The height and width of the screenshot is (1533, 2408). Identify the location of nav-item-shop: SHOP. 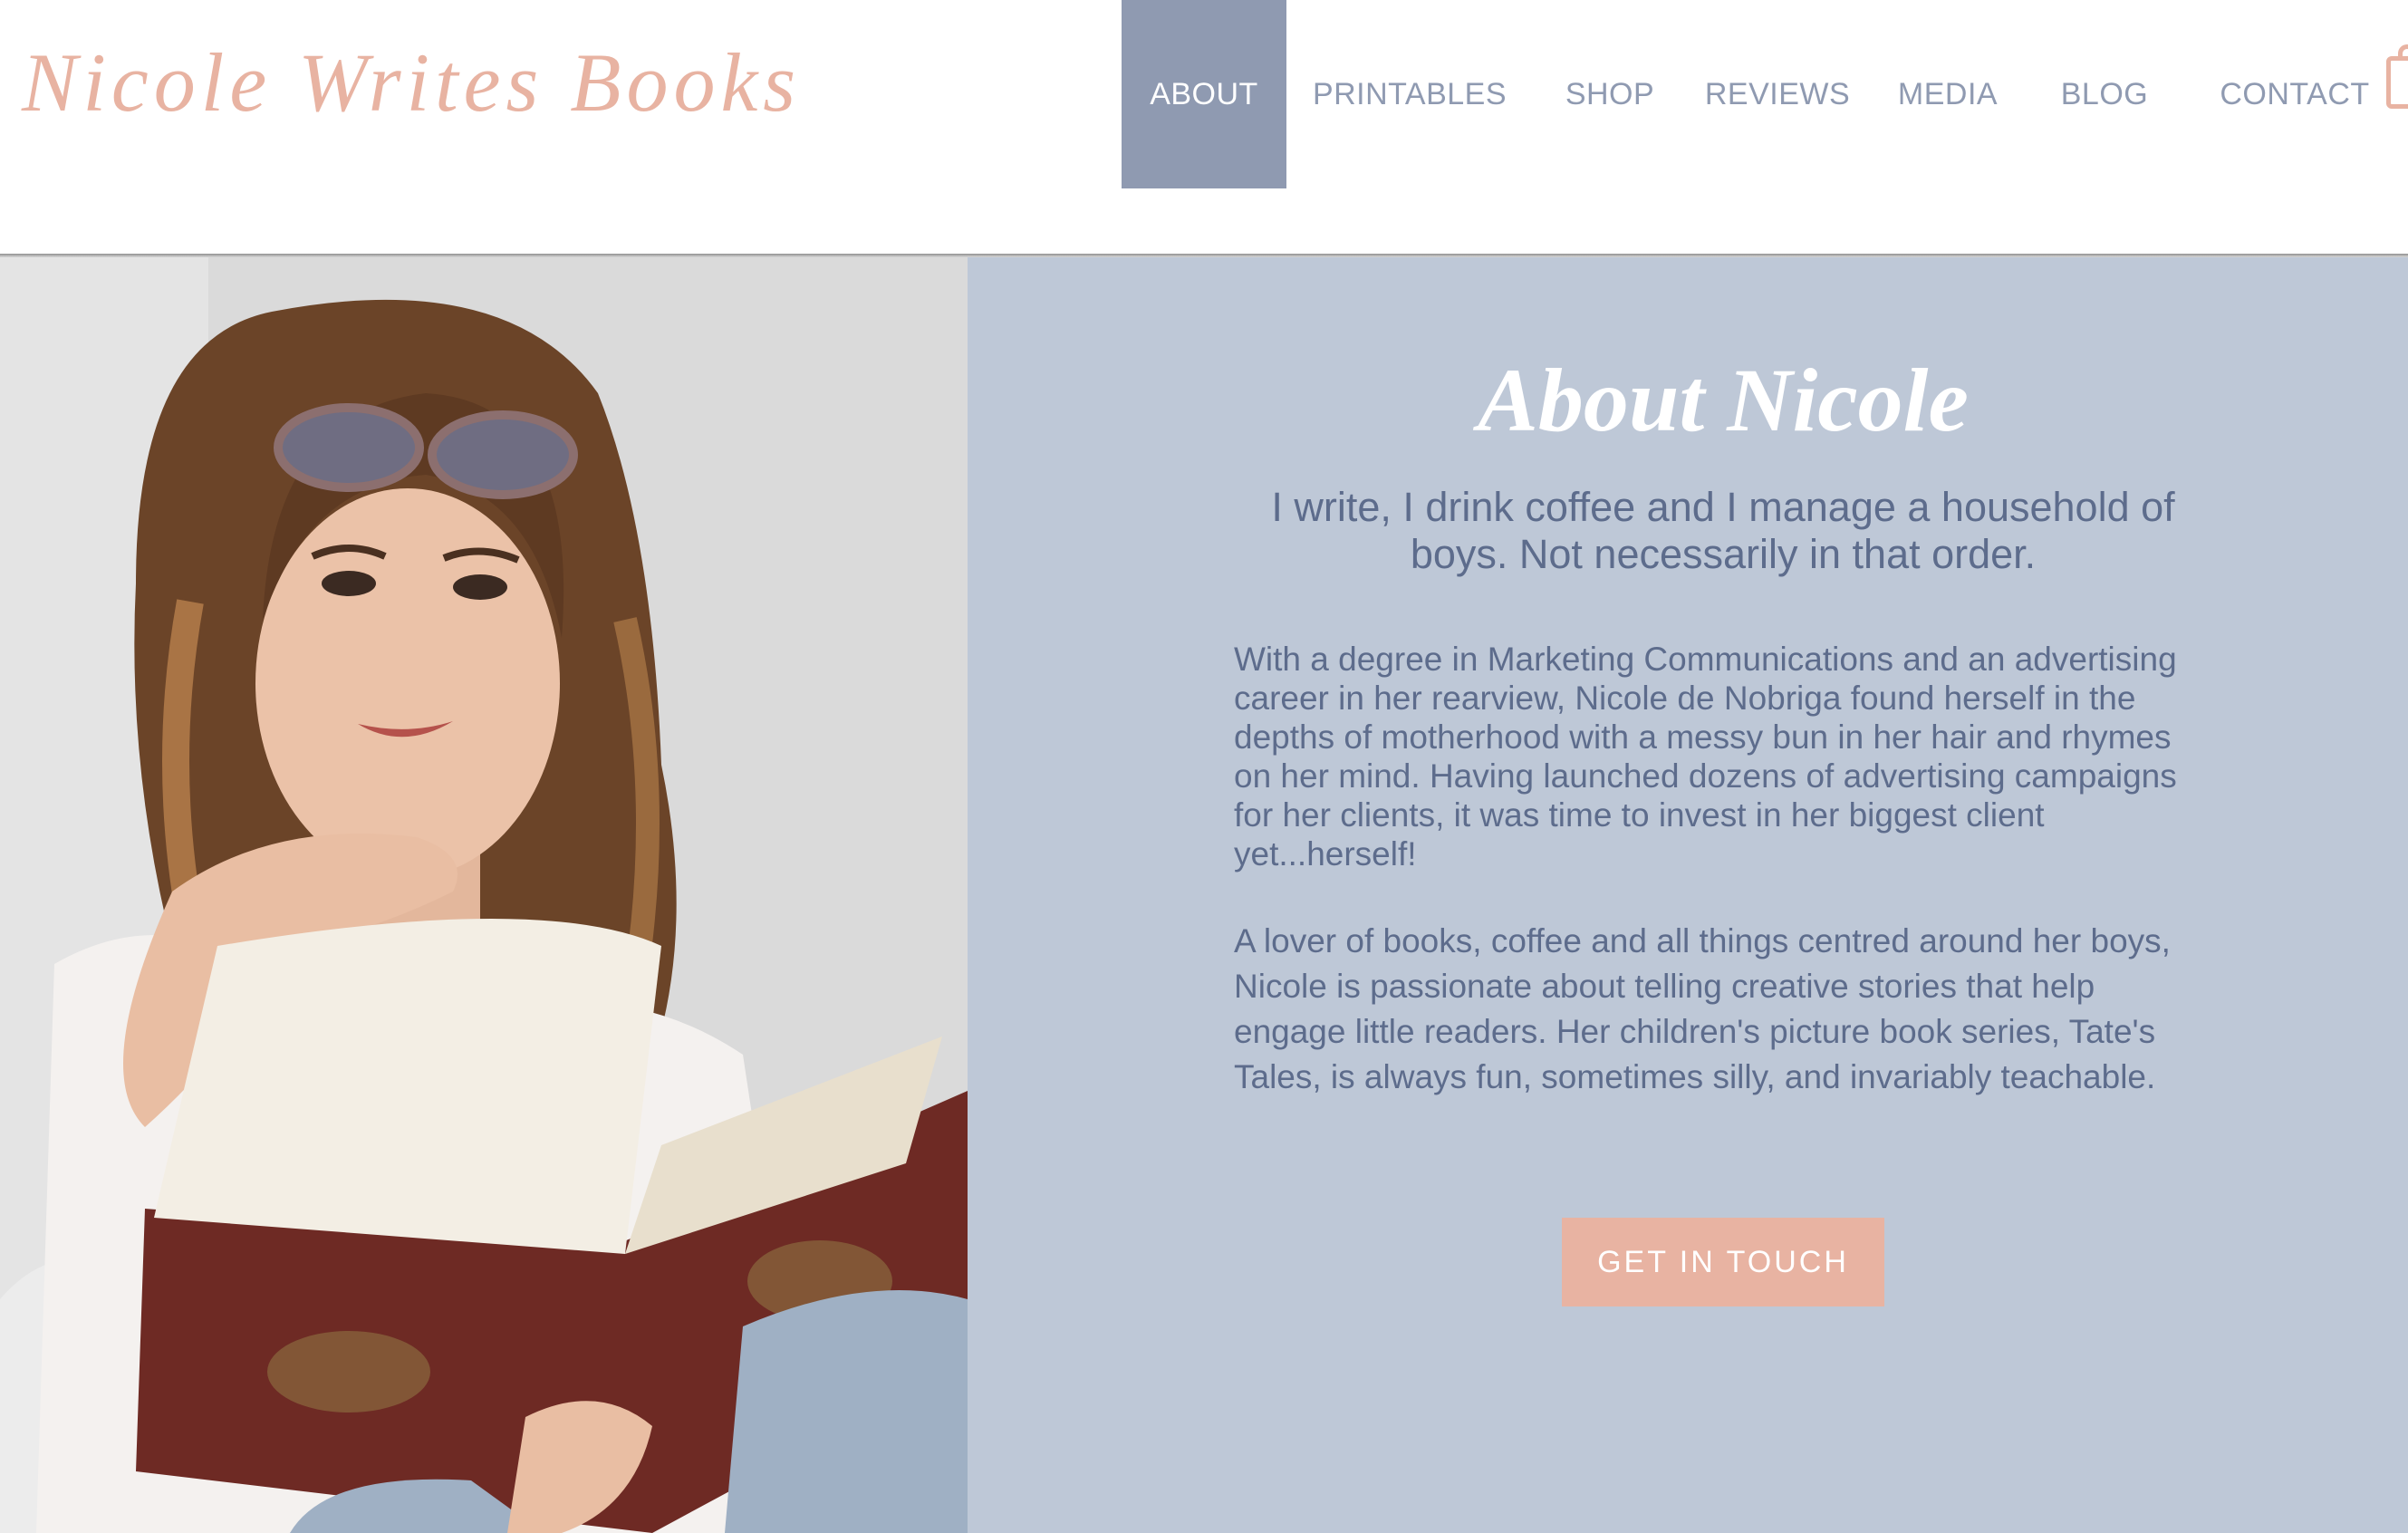
(1610, 94).